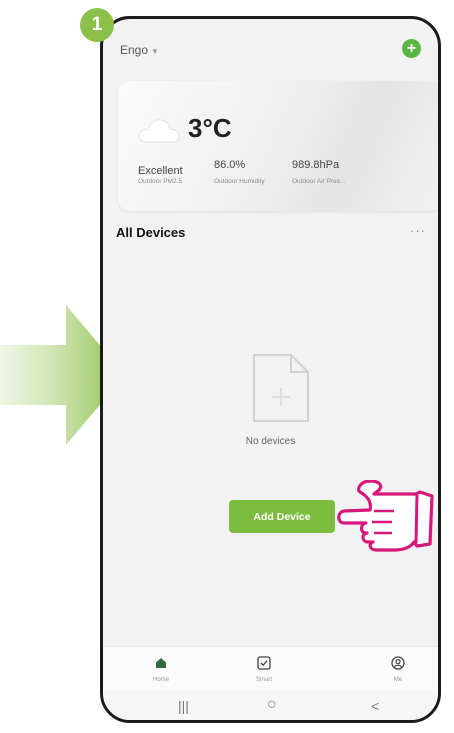 The width and height of the screenshot is (454, 733). I want to click on weather-stat-humidity: 86.0% Outdoor Humidity, so click(239, 172).